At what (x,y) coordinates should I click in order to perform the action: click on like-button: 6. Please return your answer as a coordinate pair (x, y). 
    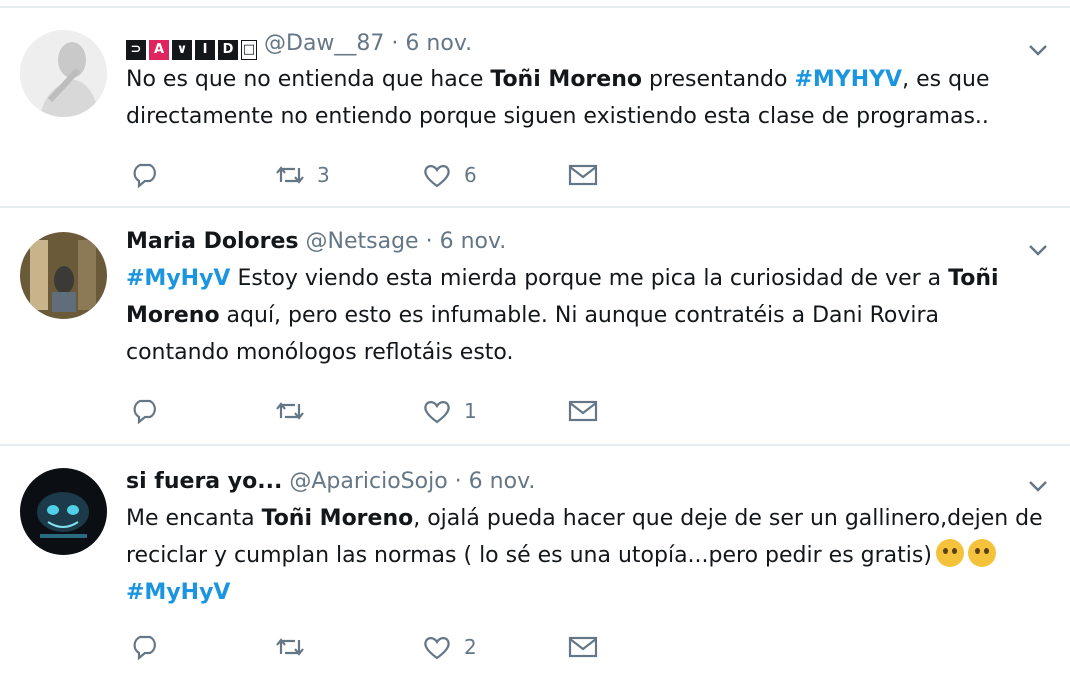
    Looking at the image, I should click on (448, 175).